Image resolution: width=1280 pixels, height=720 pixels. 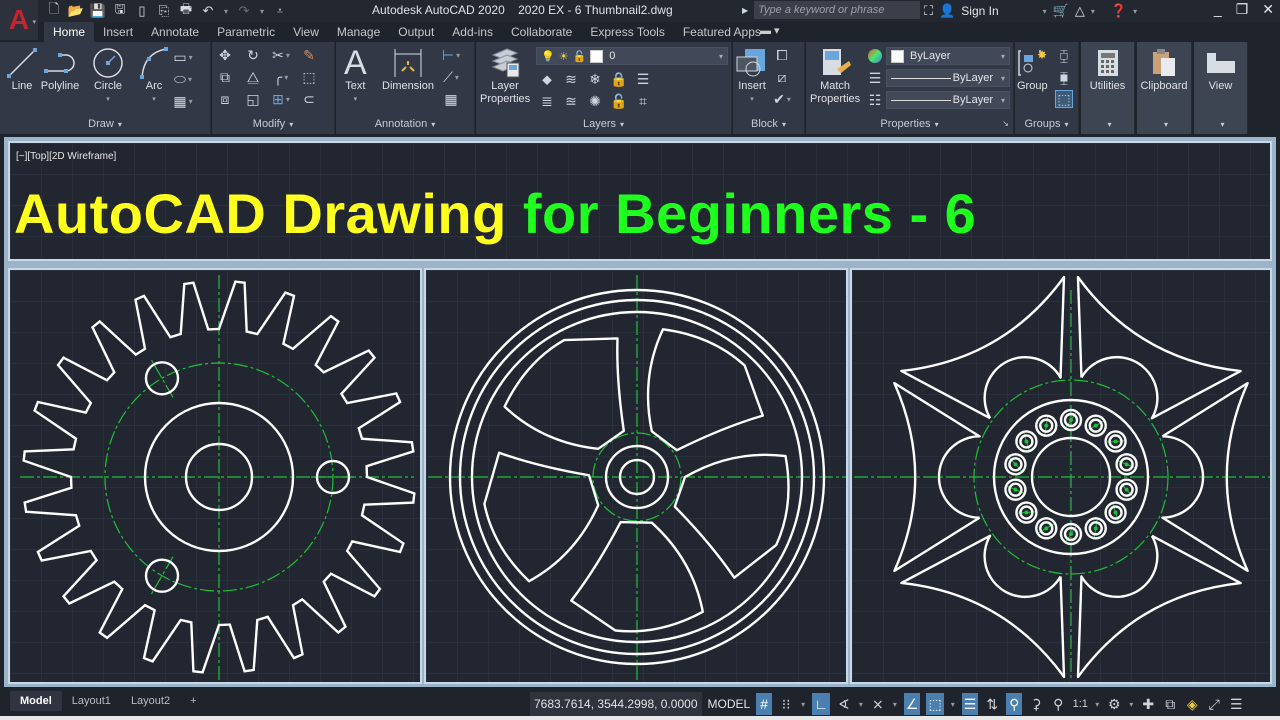 What do you see at coordinates (571, 101) in the screenshot?
I see `layer-change-icon: ≊` at bounding box center [571, 101].